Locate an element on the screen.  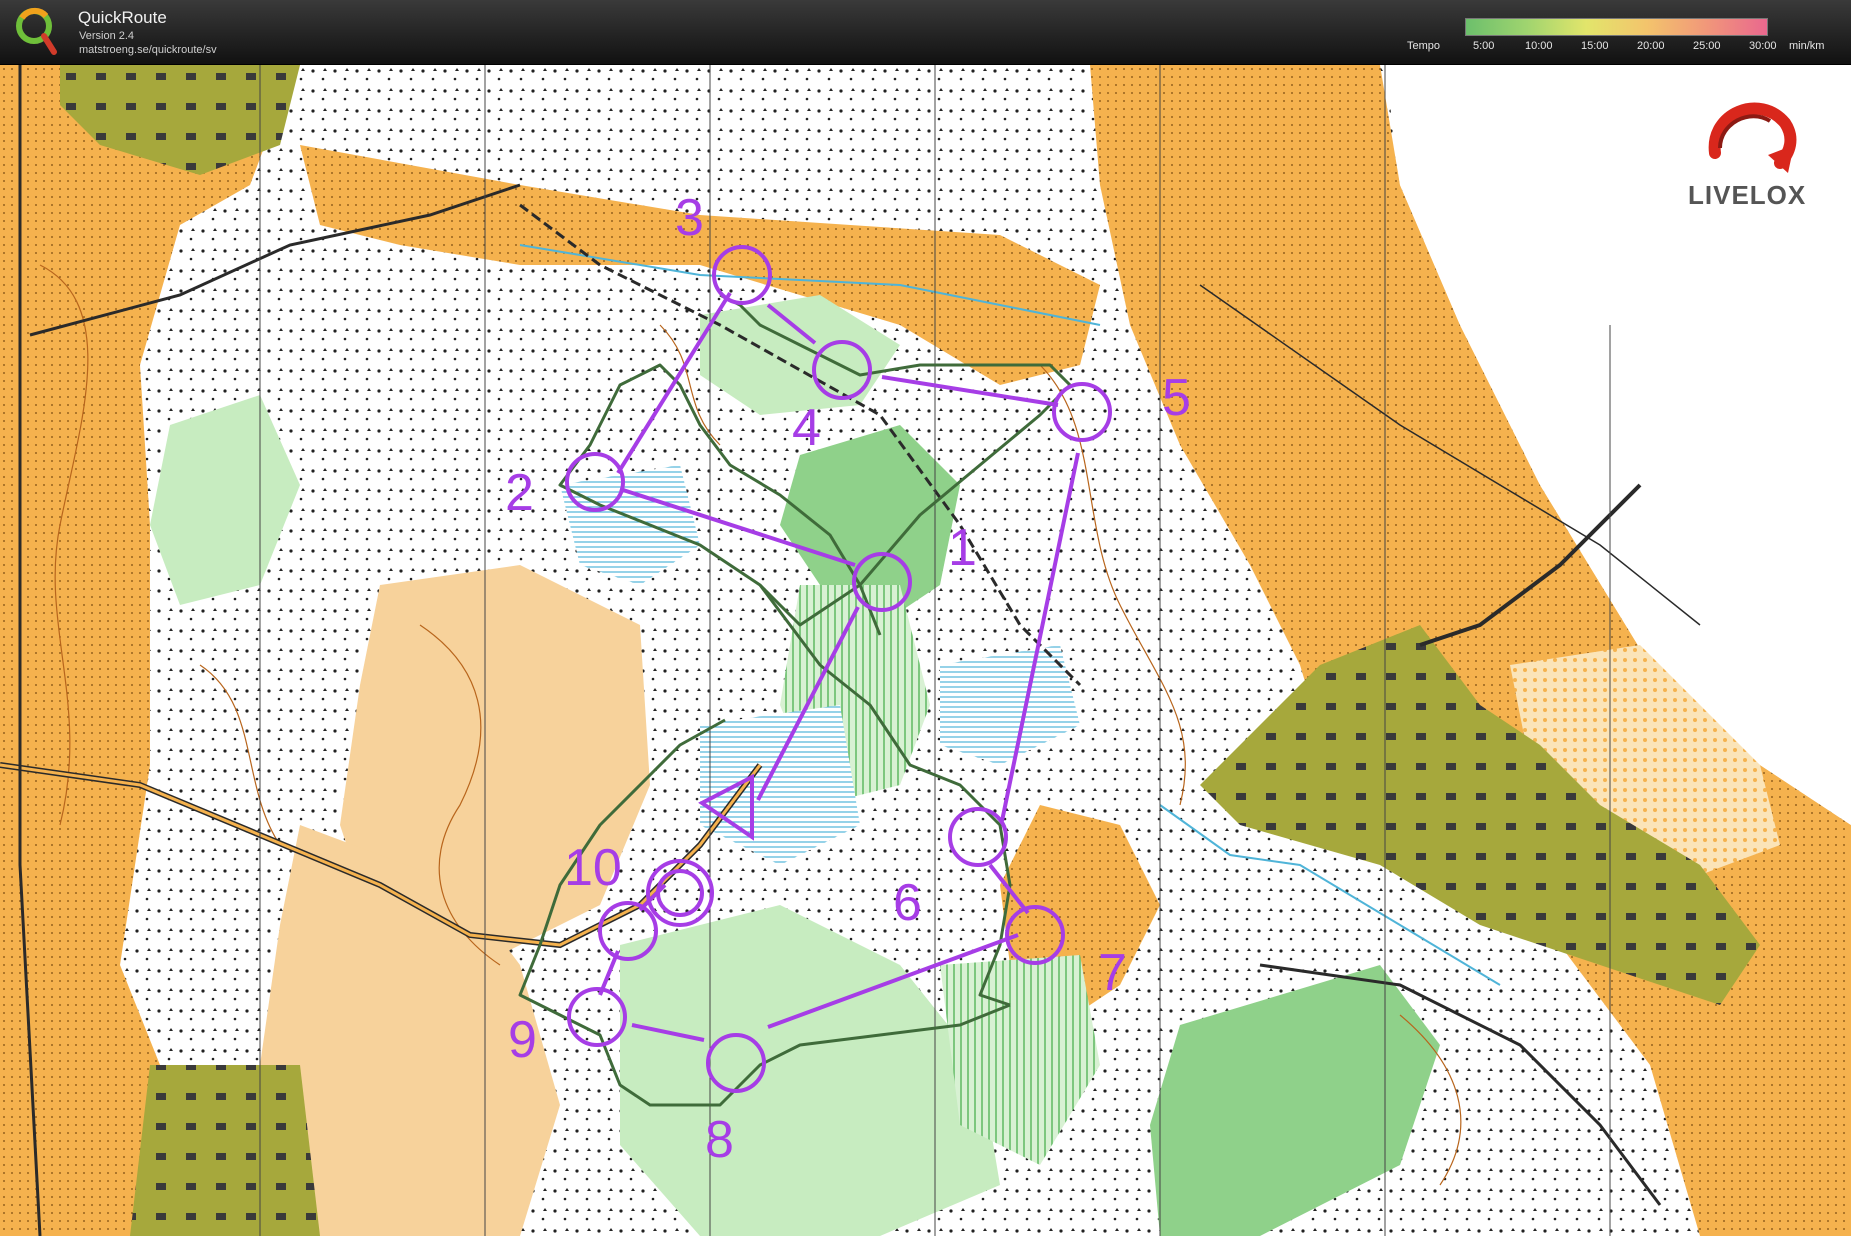
control-10-number: 10 is located at coordinates (593, 868).